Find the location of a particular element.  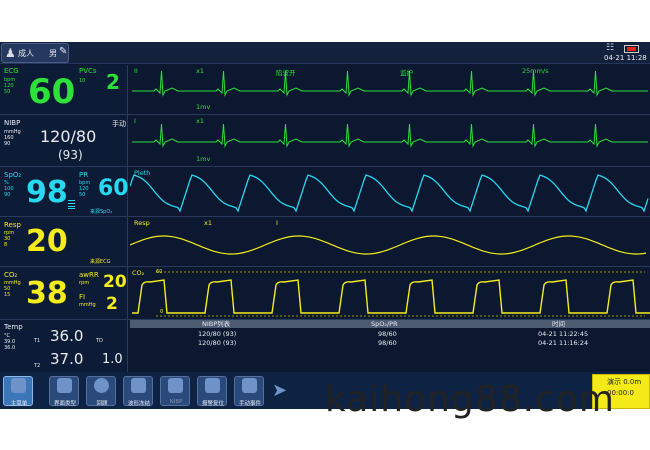

nibp-mode: 手动 is located at coordinates (119, 124).